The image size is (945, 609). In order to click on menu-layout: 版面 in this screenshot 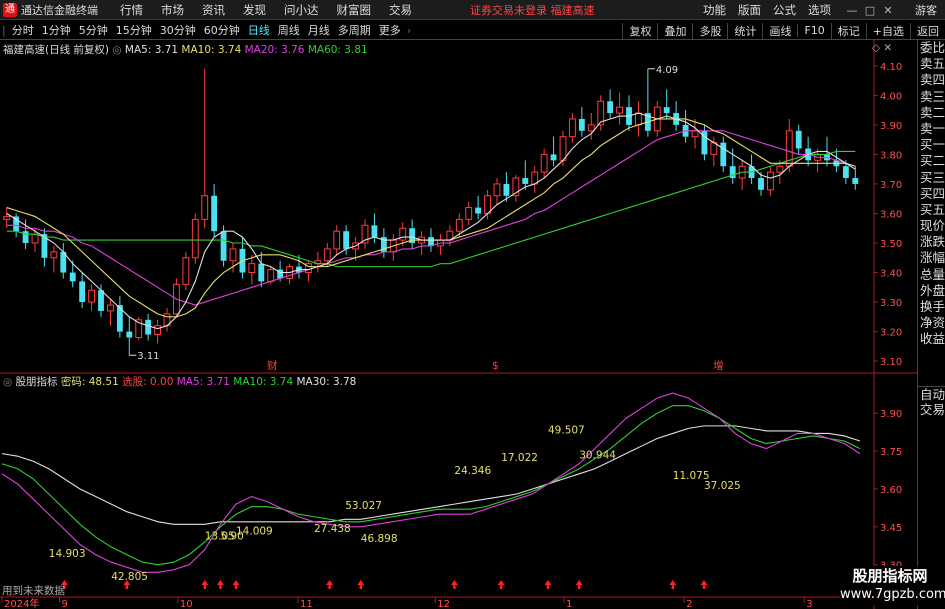, I will do `click(749, 10)`.